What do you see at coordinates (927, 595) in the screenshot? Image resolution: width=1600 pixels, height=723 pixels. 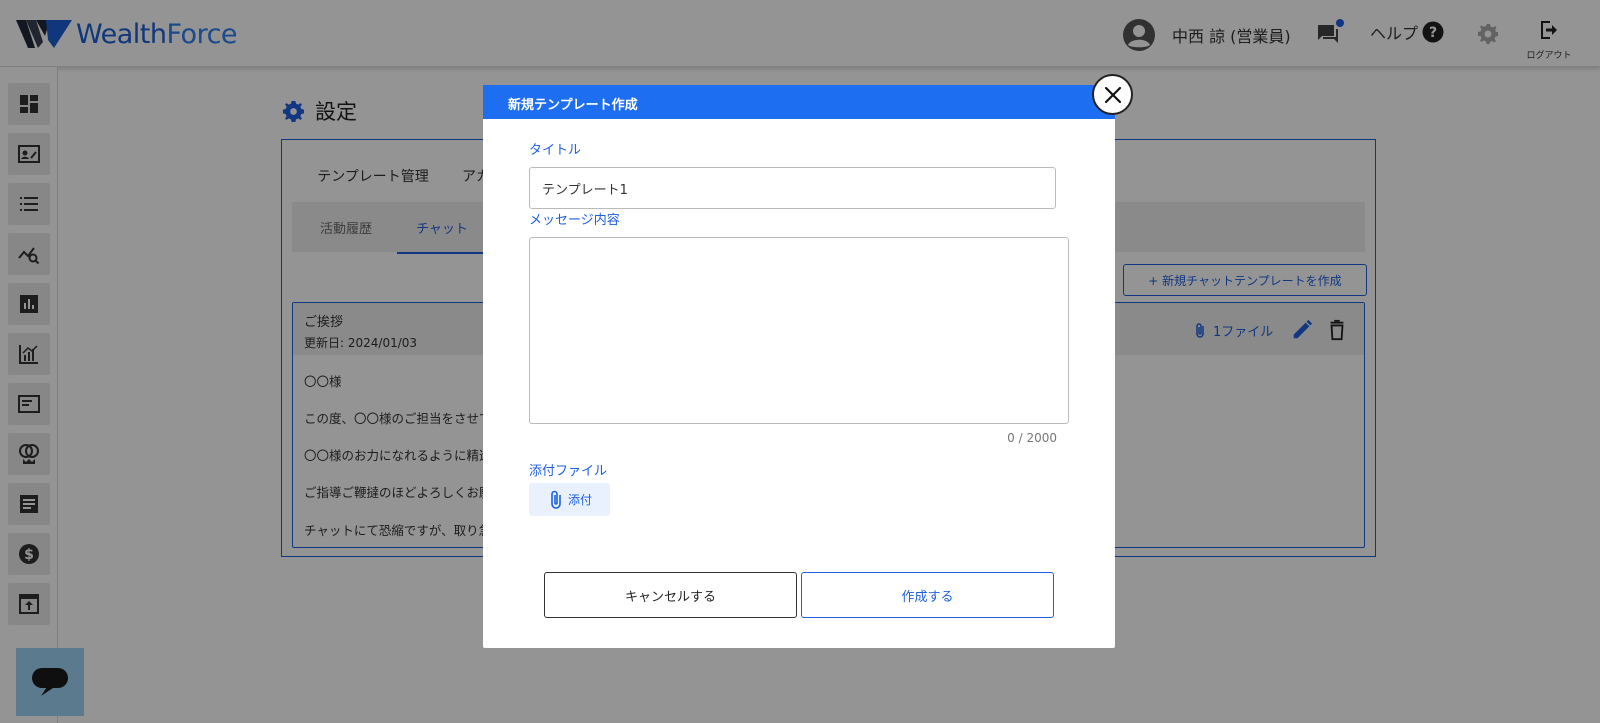 I see `create-button: 作成する` at bounding box center [927, 595].